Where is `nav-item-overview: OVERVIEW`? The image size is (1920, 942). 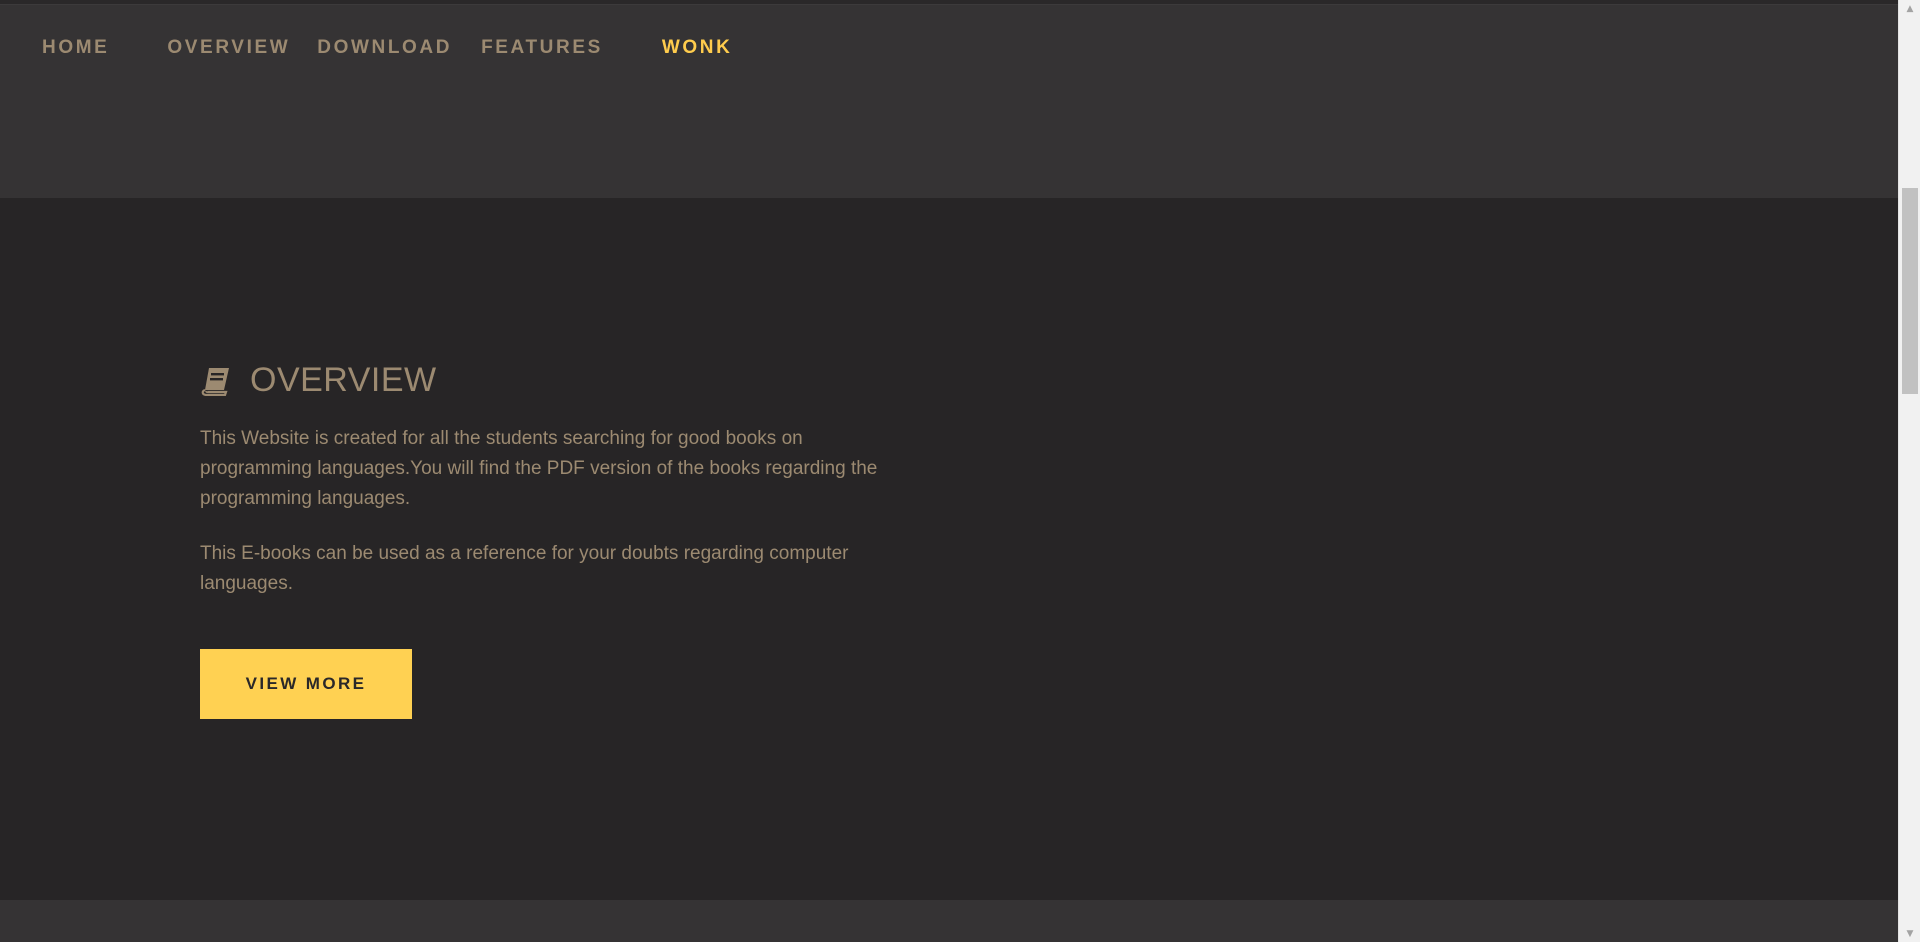 nav-item-overview: OVERVIEW is located at coordinates (228, 48).